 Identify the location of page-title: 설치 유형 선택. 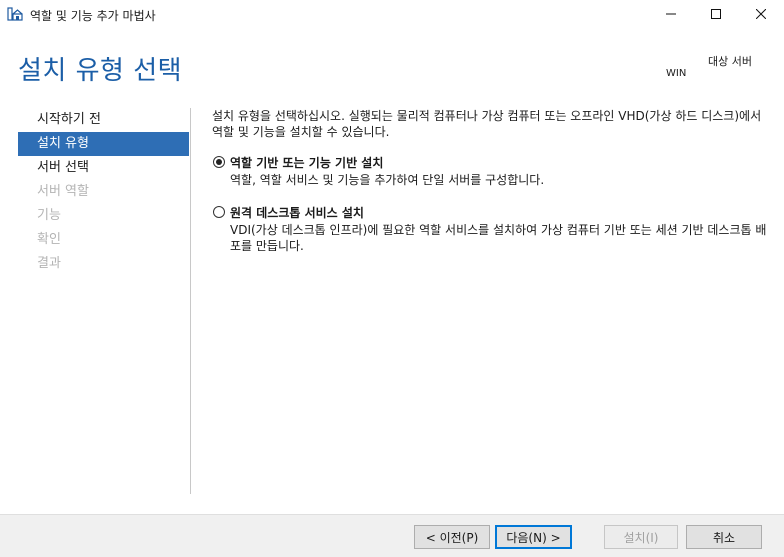
(100, 71).